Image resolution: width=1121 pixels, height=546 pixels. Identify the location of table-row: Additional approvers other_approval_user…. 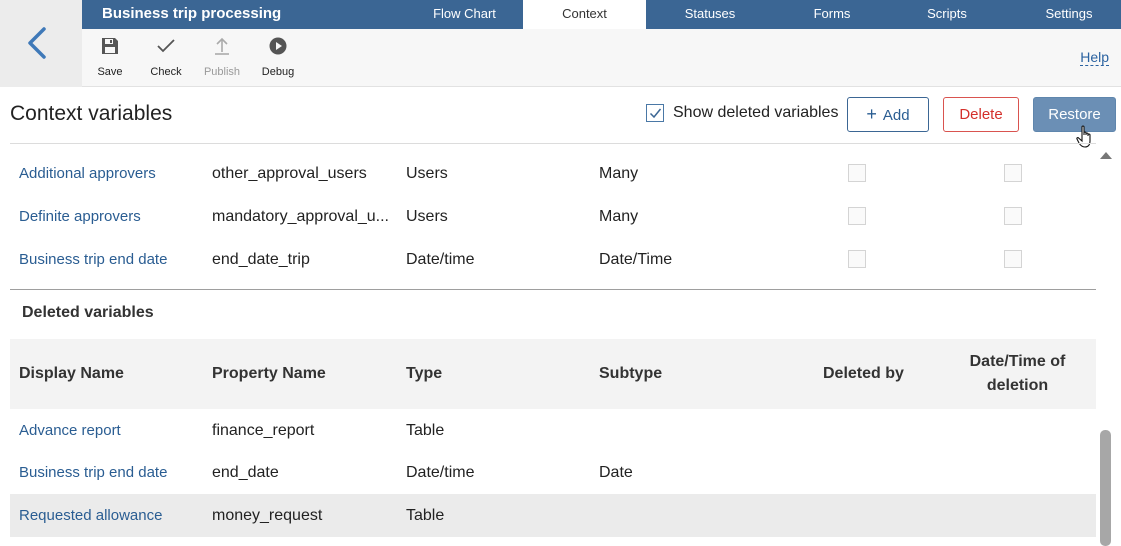
(553, 173).